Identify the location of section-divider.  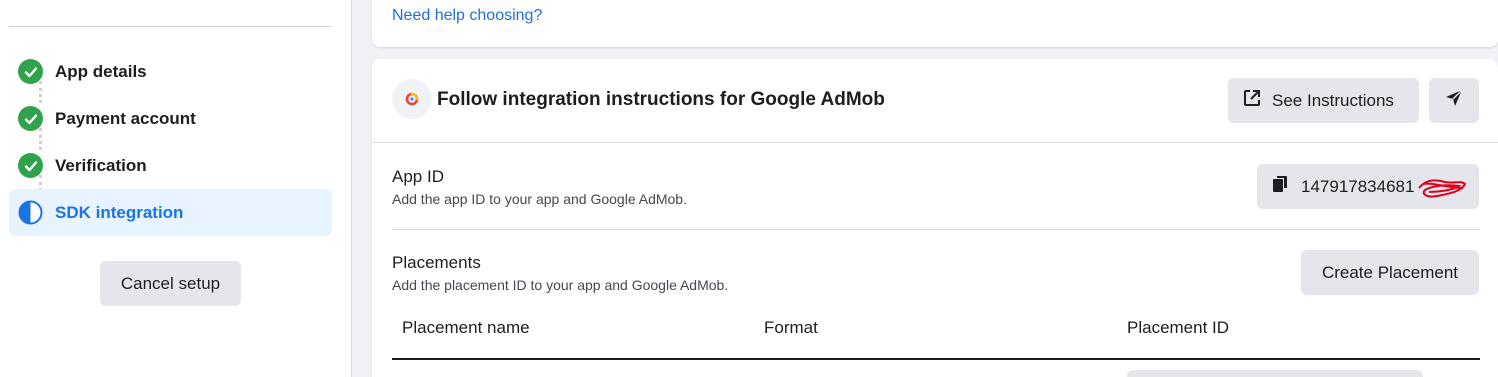
(936, 229).